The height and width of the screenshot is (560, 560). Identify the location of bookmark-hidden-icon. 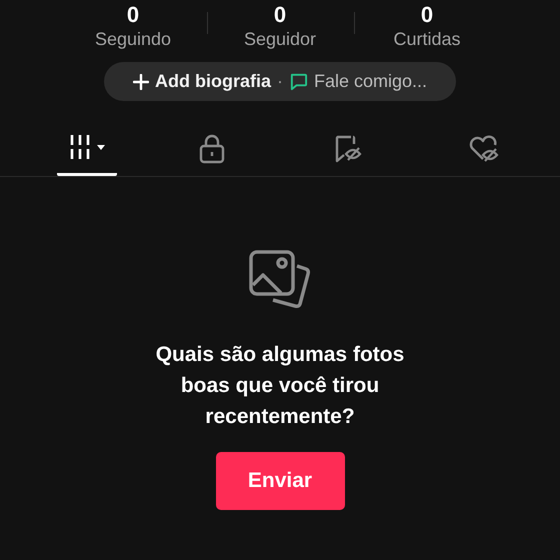
(348, 149).